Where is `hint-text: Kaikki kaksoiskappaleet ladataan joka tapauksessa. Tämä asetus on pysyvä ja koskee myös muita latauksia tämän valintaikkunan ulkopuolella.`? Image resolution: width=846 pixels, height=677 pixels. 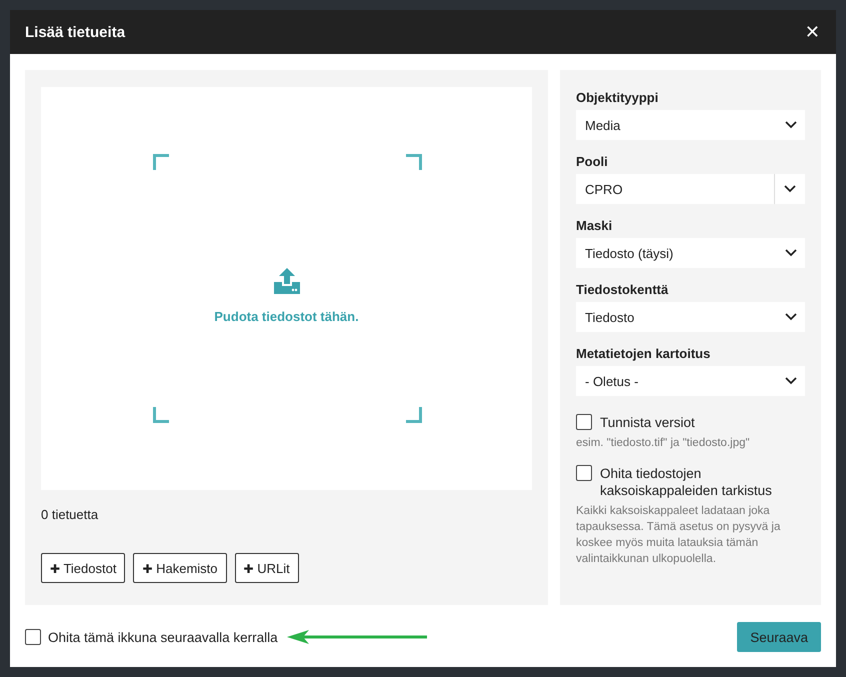 hint-text: Kaikki kaksoiskappaleet ladataan joka tapauksessa. Tämä asetus on pysyvä ja koskee myös muita latauksia tämän valintaikkunan ulkopuolella. is located at coordinates (679, 535).